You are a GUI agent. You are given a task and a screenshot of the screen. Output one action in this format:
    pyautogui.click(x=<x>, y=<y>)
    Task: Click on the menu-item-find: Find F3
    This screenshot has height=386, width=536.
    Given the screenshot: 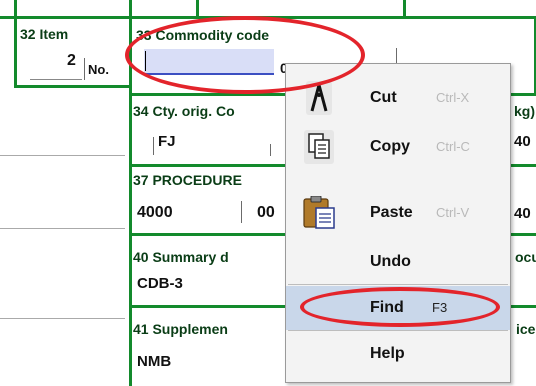 What is the action you would take?
    pyautogui.click(x=398, y=308)
    